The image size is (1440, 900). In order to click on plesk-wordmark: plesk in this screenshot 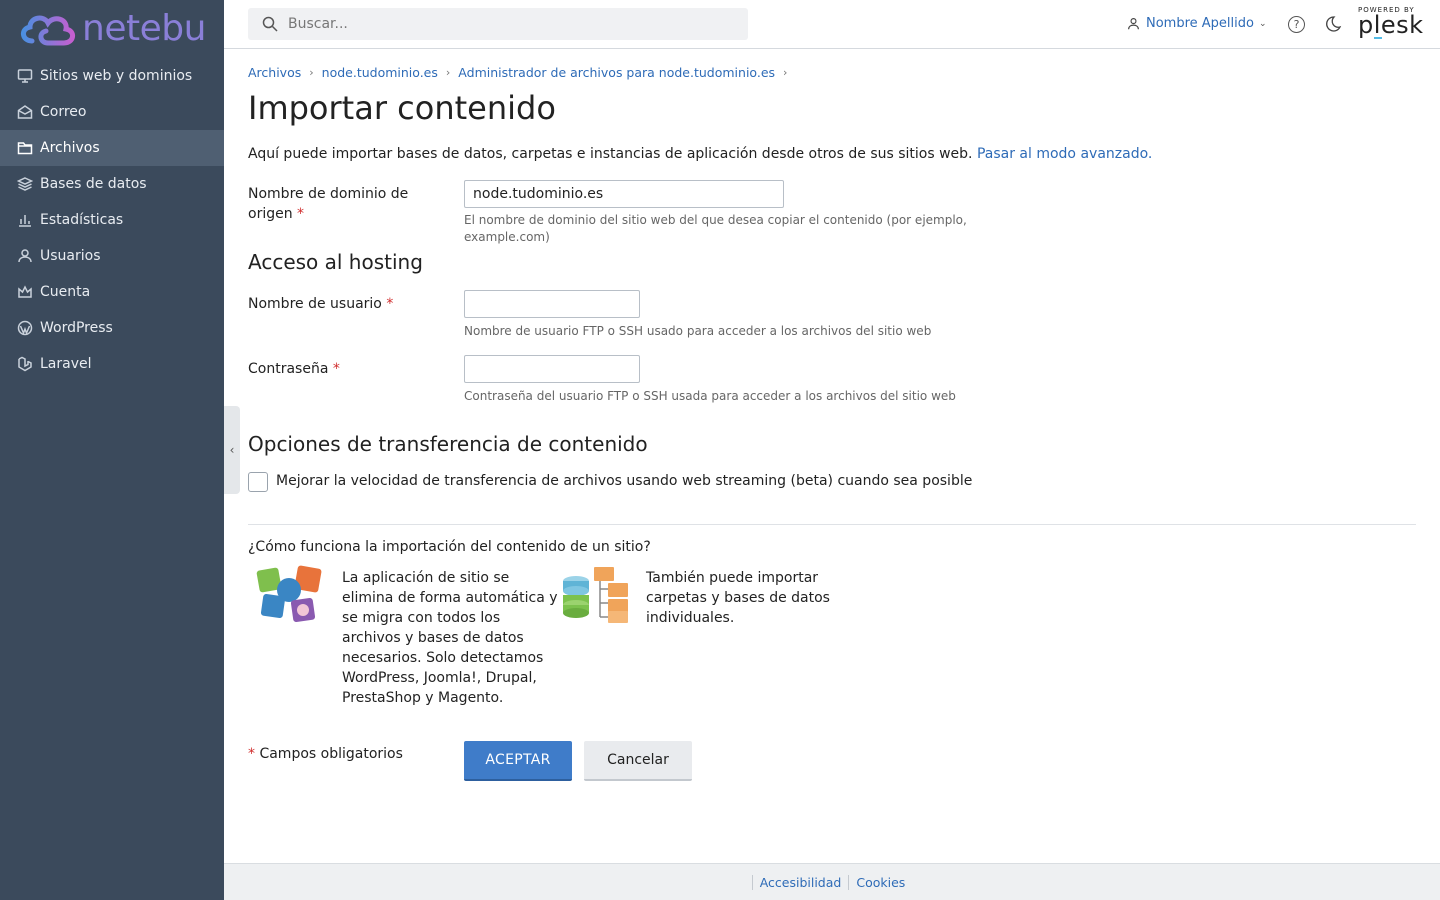, I will do `click(1391, 25)`.